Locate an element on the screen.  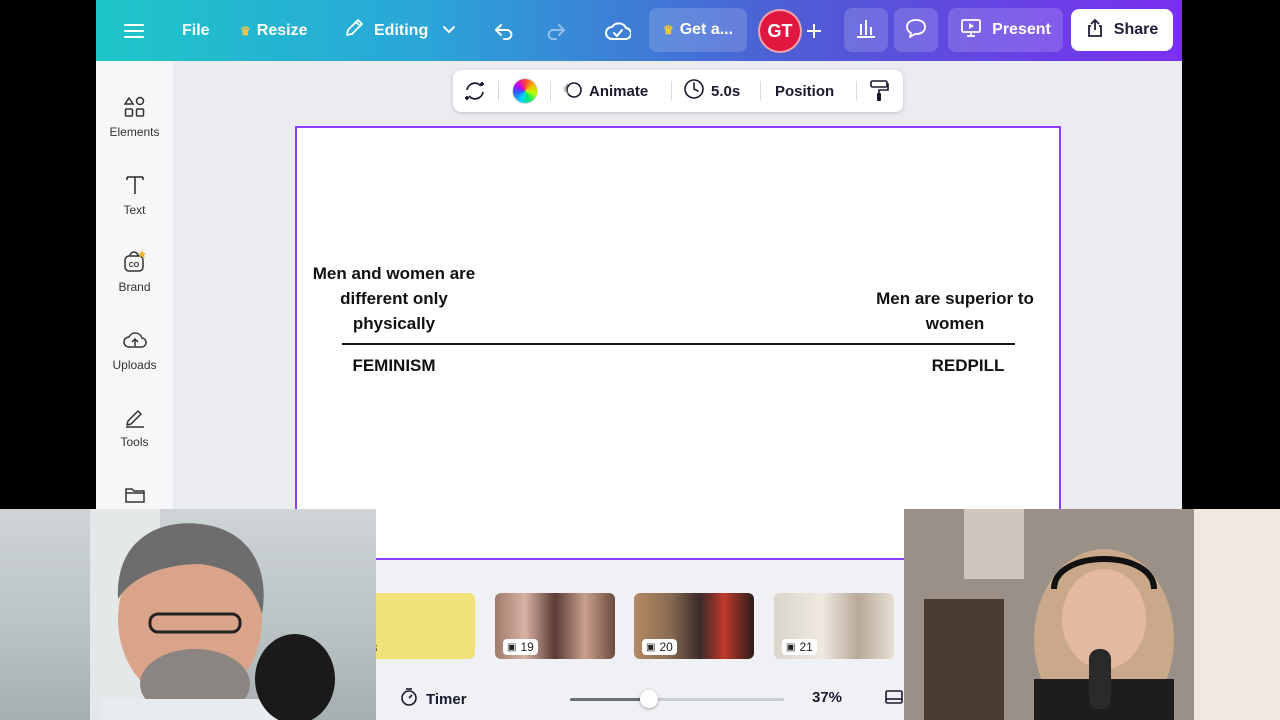
sidebar-item-text: Text is located at coordinates (134, 200).